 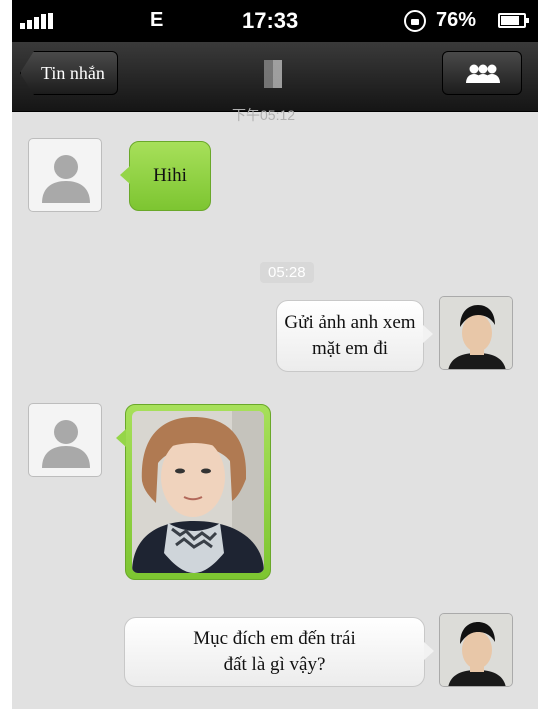 What do you see at coordinates (198, 492) in the screenshot?
I see `shared-photo` at bounding box center [198, 492].